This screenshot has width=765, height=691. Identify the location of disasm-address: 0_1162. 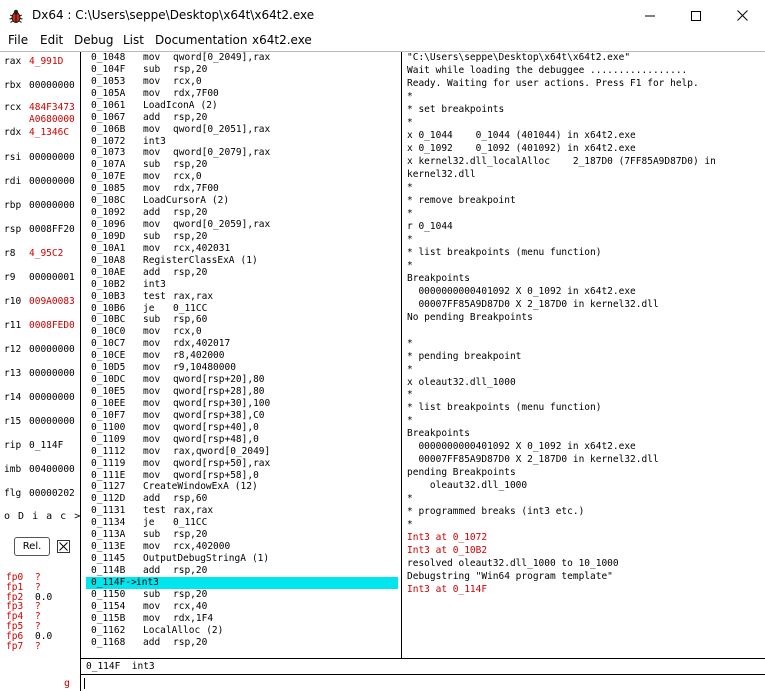
(108, 630).